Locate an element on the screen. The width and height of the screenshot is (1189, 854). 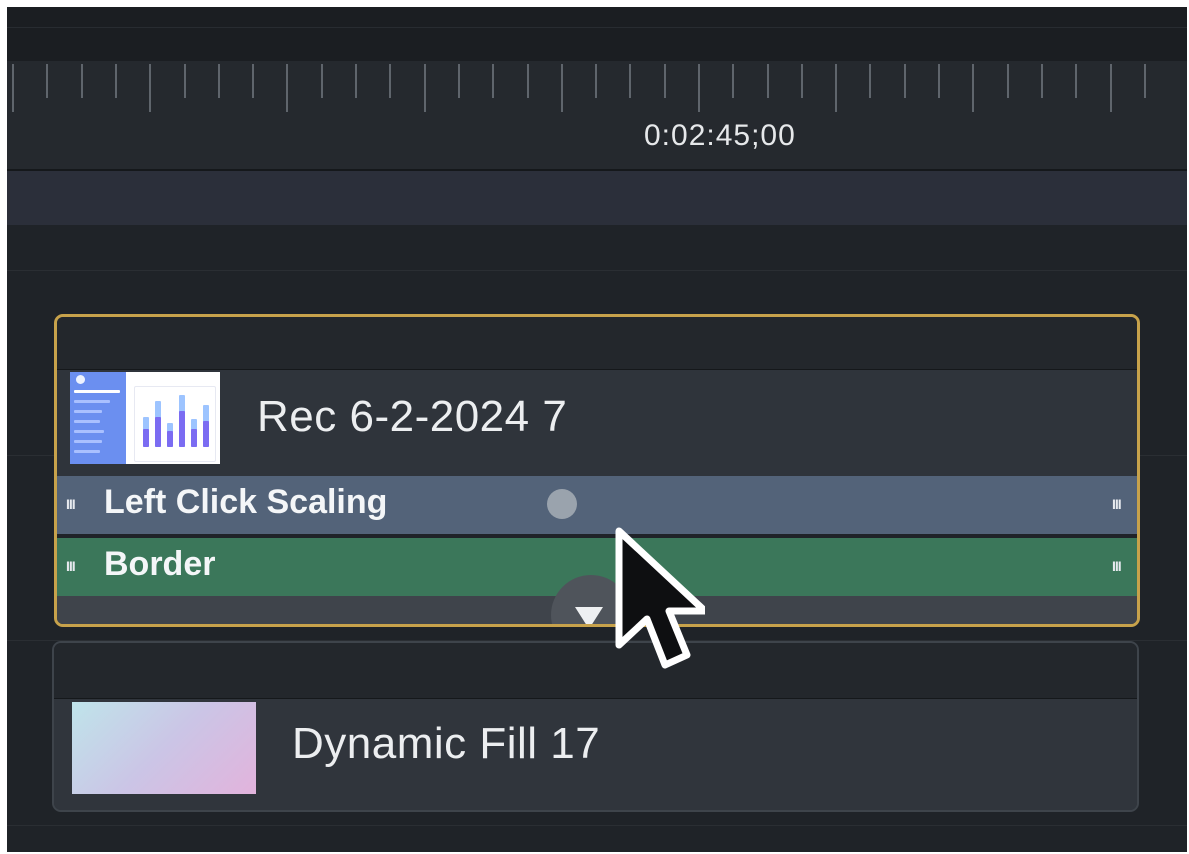
recording-thumbnail is located at coordinates (145, 418).